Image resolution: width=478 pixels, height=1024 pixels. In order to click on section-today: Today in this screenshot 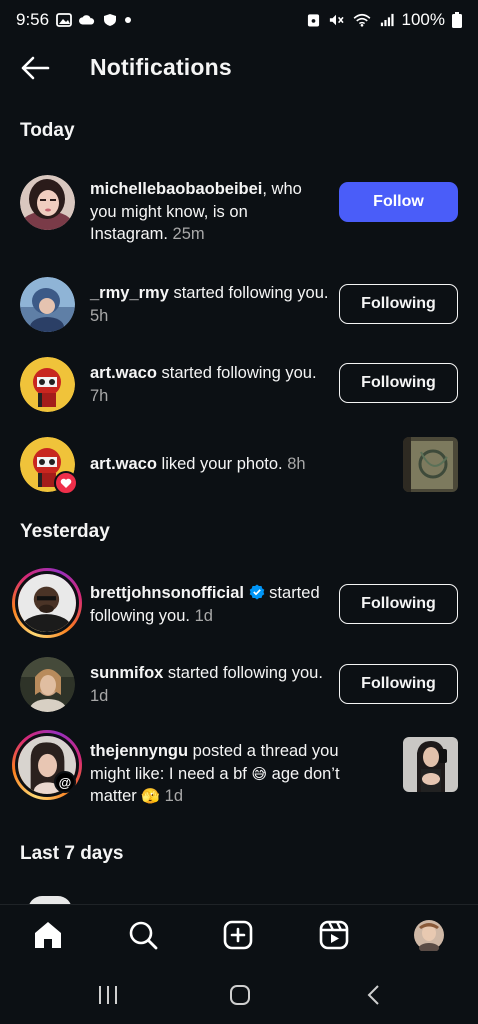, I will do `click(47, 130)`.